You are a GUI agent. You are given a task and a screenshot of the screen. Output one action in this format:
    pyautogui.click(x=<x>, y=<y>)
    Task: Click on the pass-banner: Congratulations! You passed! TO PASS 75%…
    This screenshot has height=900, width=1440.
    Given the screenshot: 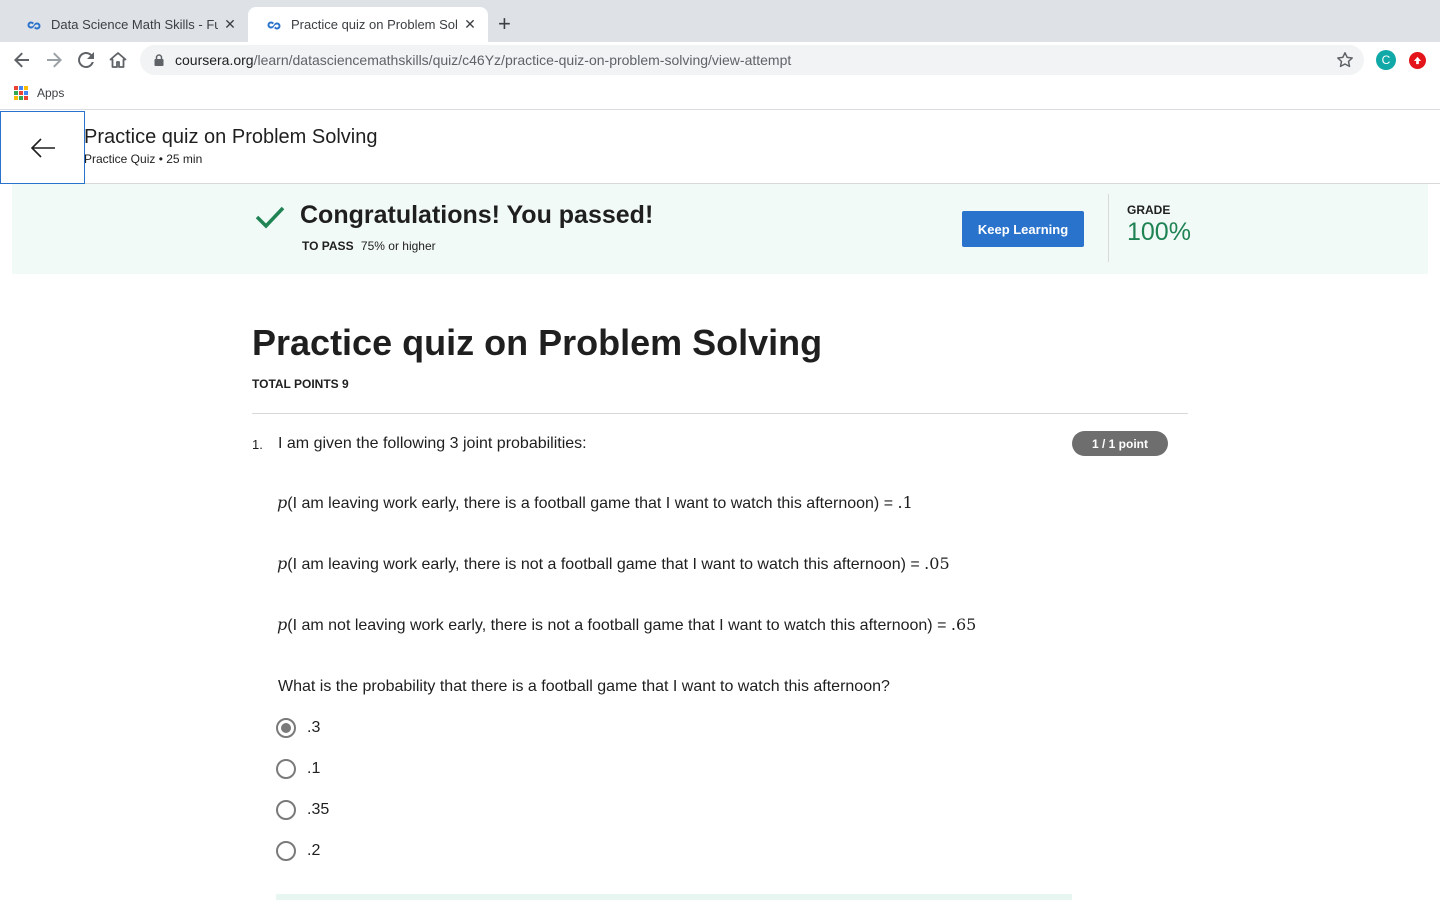 What is the action you would take?
    pyautogui.click(x=720, y=229)
    